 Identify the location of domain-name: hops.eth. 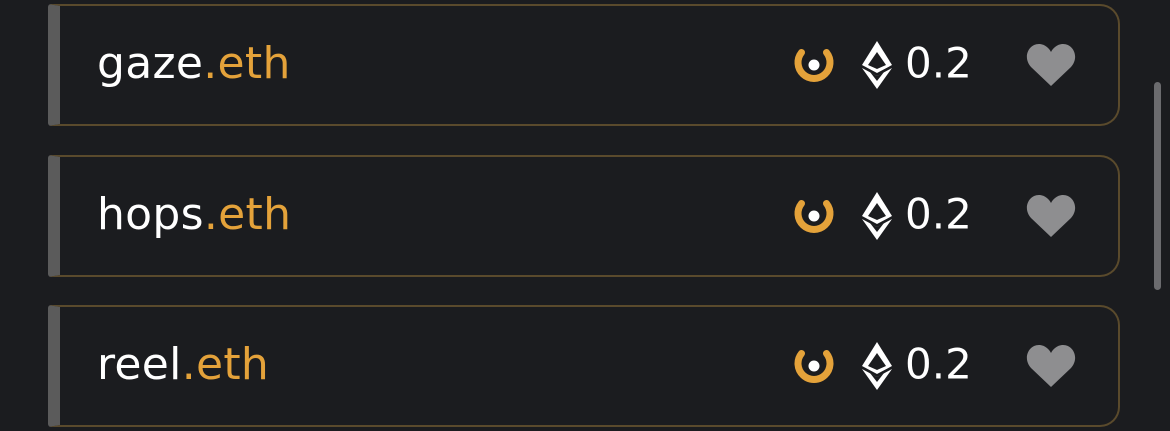
(194, 214).